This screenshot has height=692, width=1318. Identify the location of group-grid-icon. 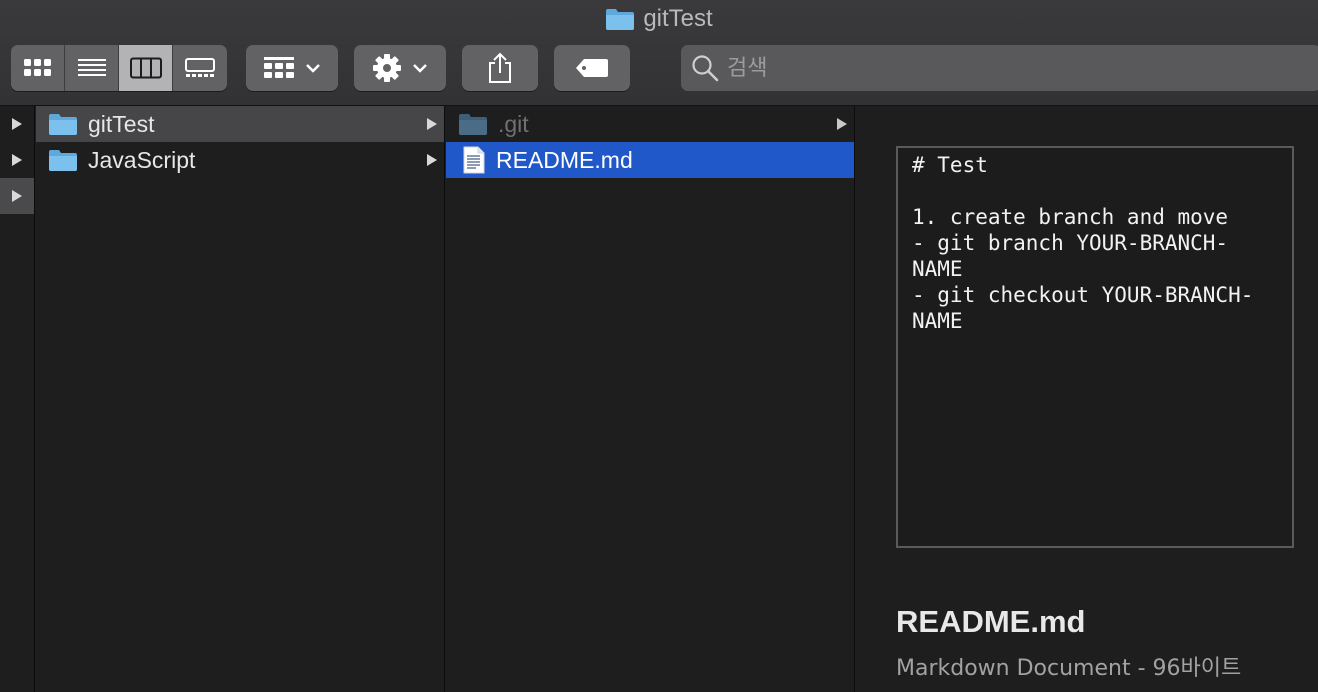
(279, 67).